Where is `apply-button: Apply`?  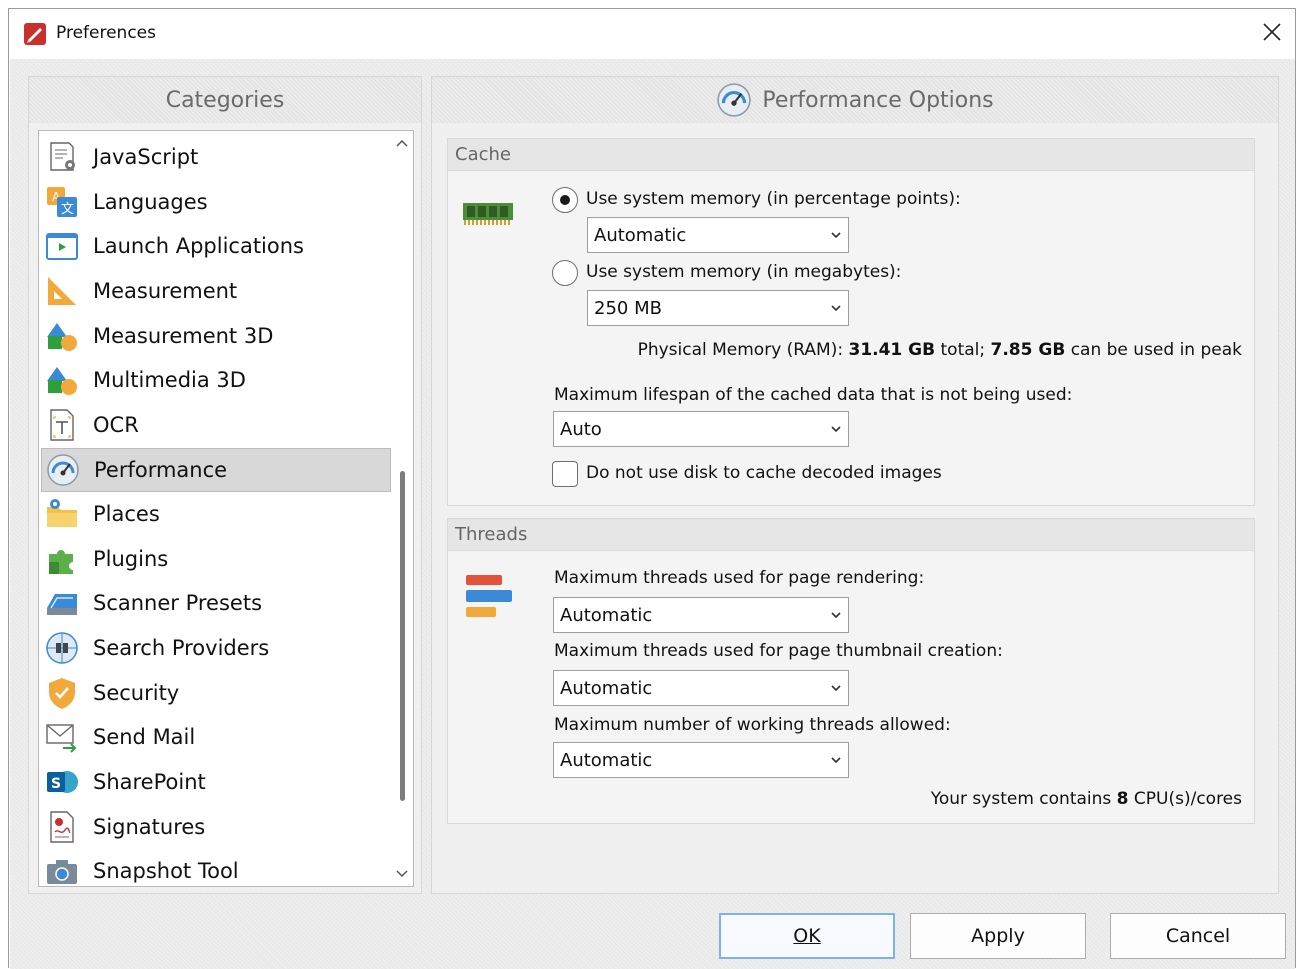
apply-button: Apply is located at coordinates (998, 936).